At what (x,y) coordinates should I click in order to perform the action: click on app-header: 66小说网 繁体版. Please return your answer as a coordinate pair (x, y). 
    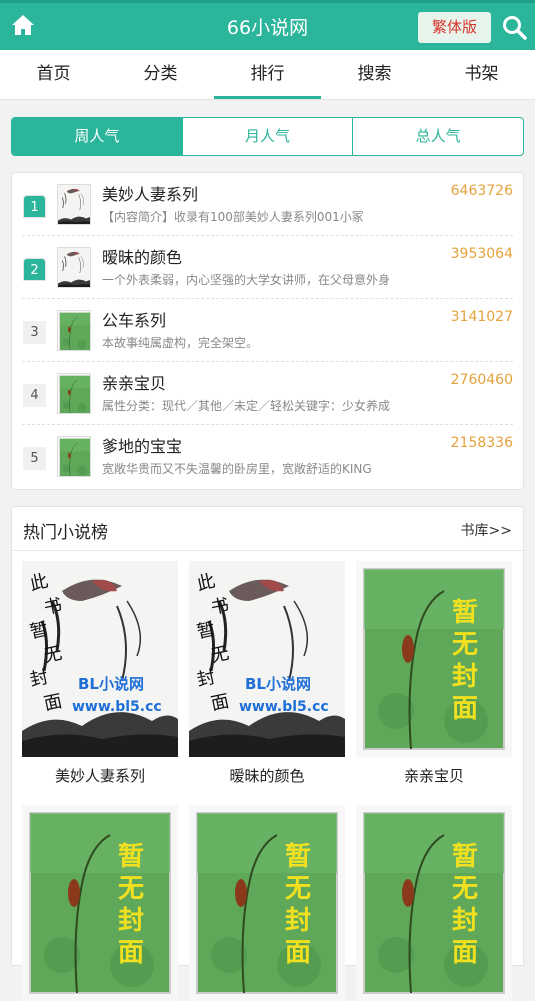
    Looking at the image, I should click on (267, 25).